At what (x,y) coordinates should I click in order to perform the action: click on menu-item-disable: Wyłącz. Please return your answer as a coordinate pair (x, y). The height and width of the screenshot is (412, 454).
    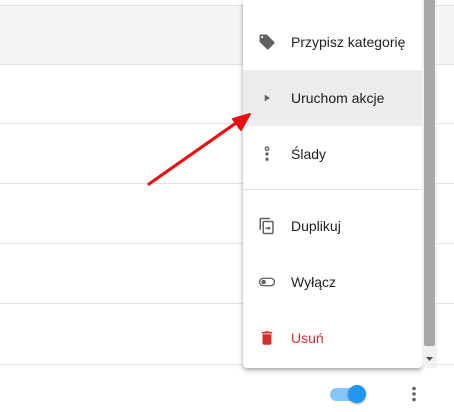
    Looking at the image, I should click on (332, 282).